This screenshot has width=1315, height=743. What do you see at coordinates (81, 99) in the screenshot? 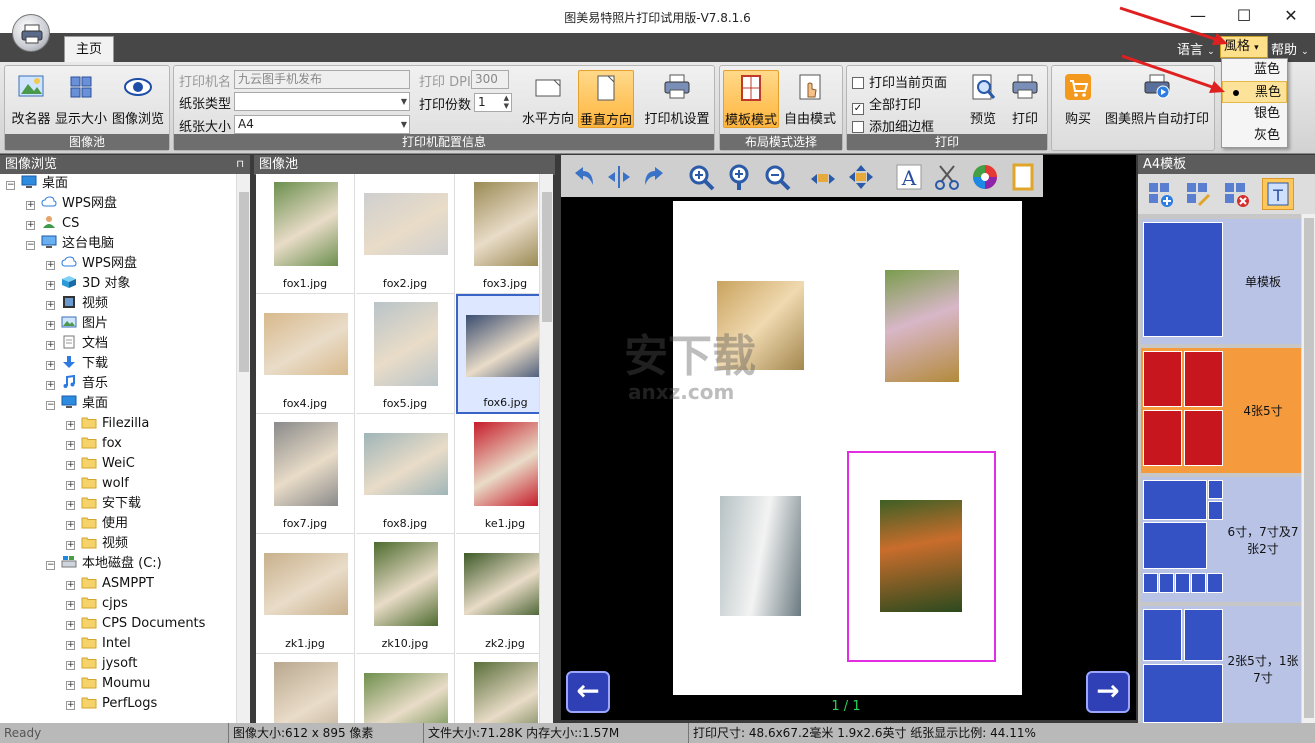
I see `display-size-button: 显示大小` at bounding box center [81, 99].